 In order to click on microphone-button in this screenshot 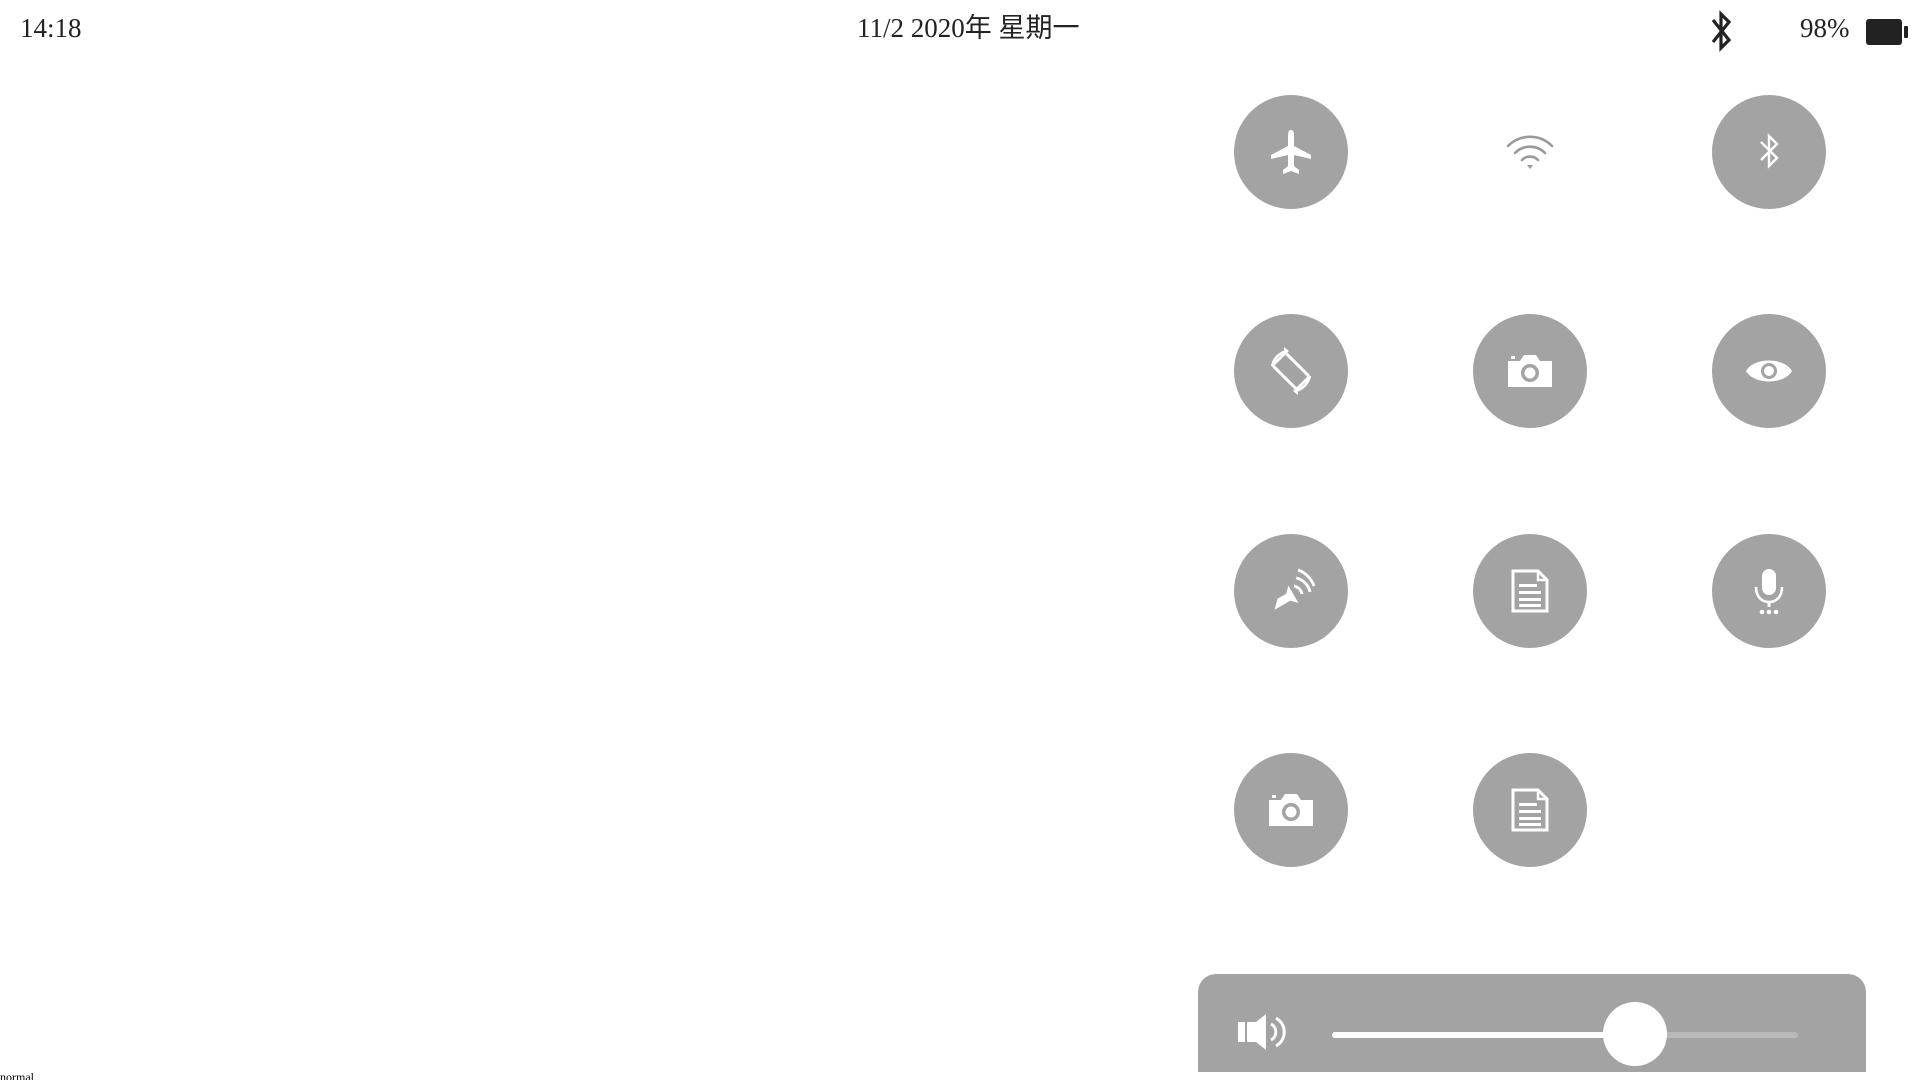, I will do `click(1769, 591)`.